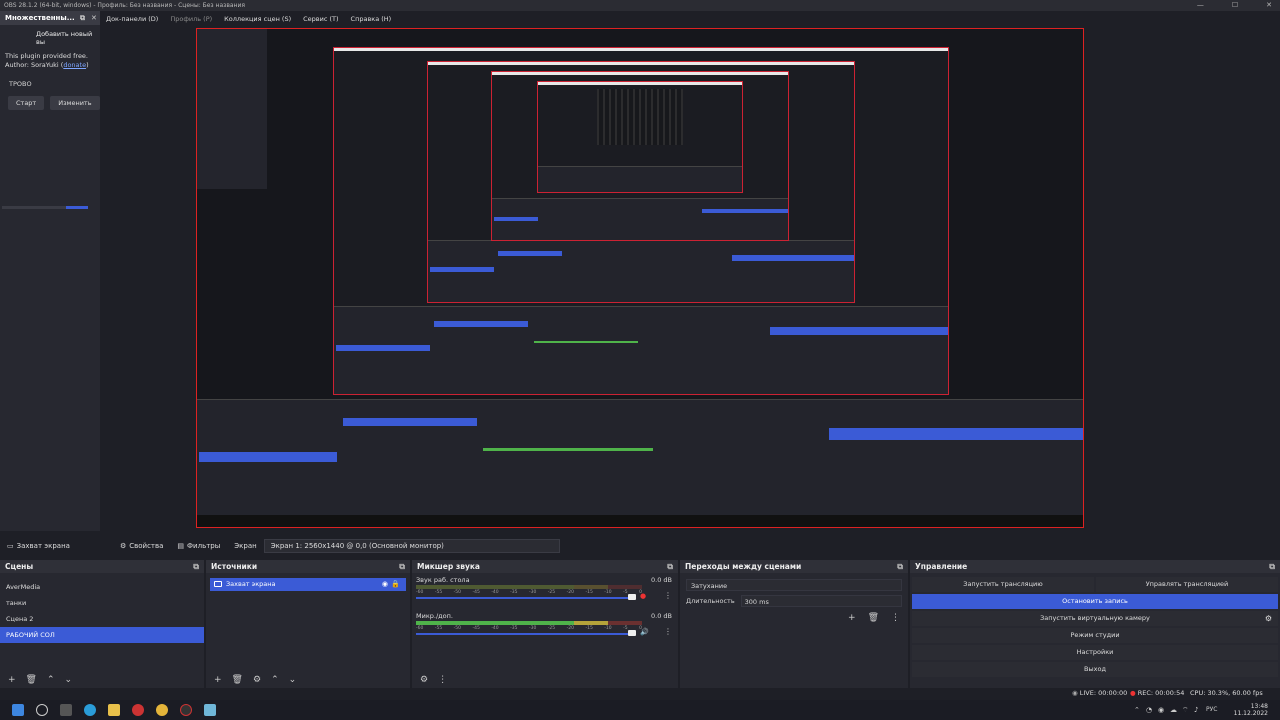 The width and height of the screenshot is (1280, 720). What do you see at coordinates (643, 596) in the screenshot?
I see `muted-speaker-icon: ●` at bounding box center [643, 596].